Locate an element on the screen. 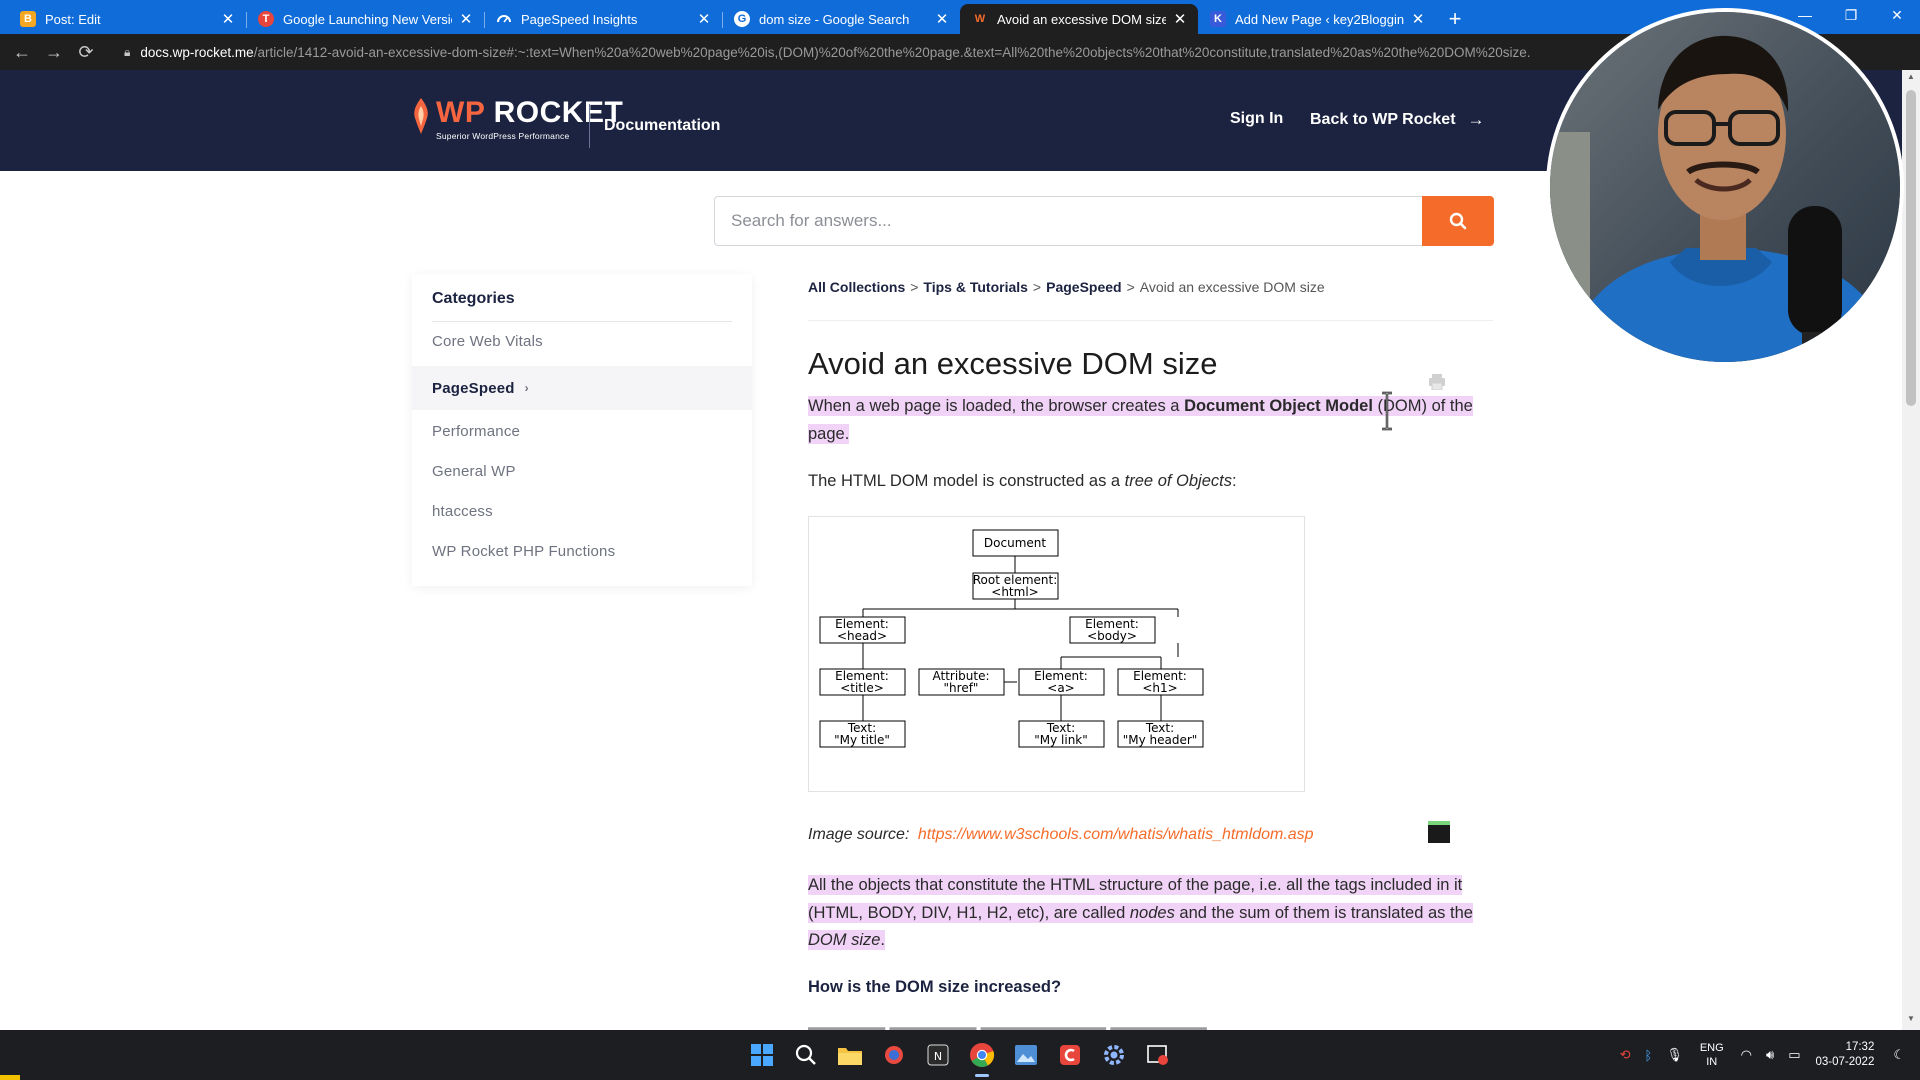 The height and width of the screenshot is (1080, 1920). settings-gear-icon is located at coordinates (1114, 1055).